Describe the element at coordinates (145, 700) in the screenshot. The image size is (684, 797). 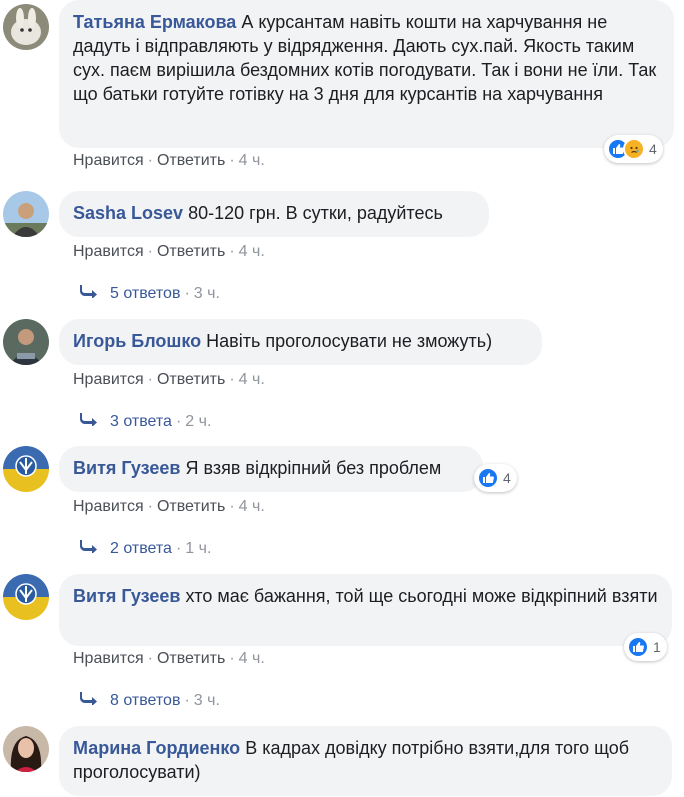
I see `replies-count: 8 ответов` at that location.